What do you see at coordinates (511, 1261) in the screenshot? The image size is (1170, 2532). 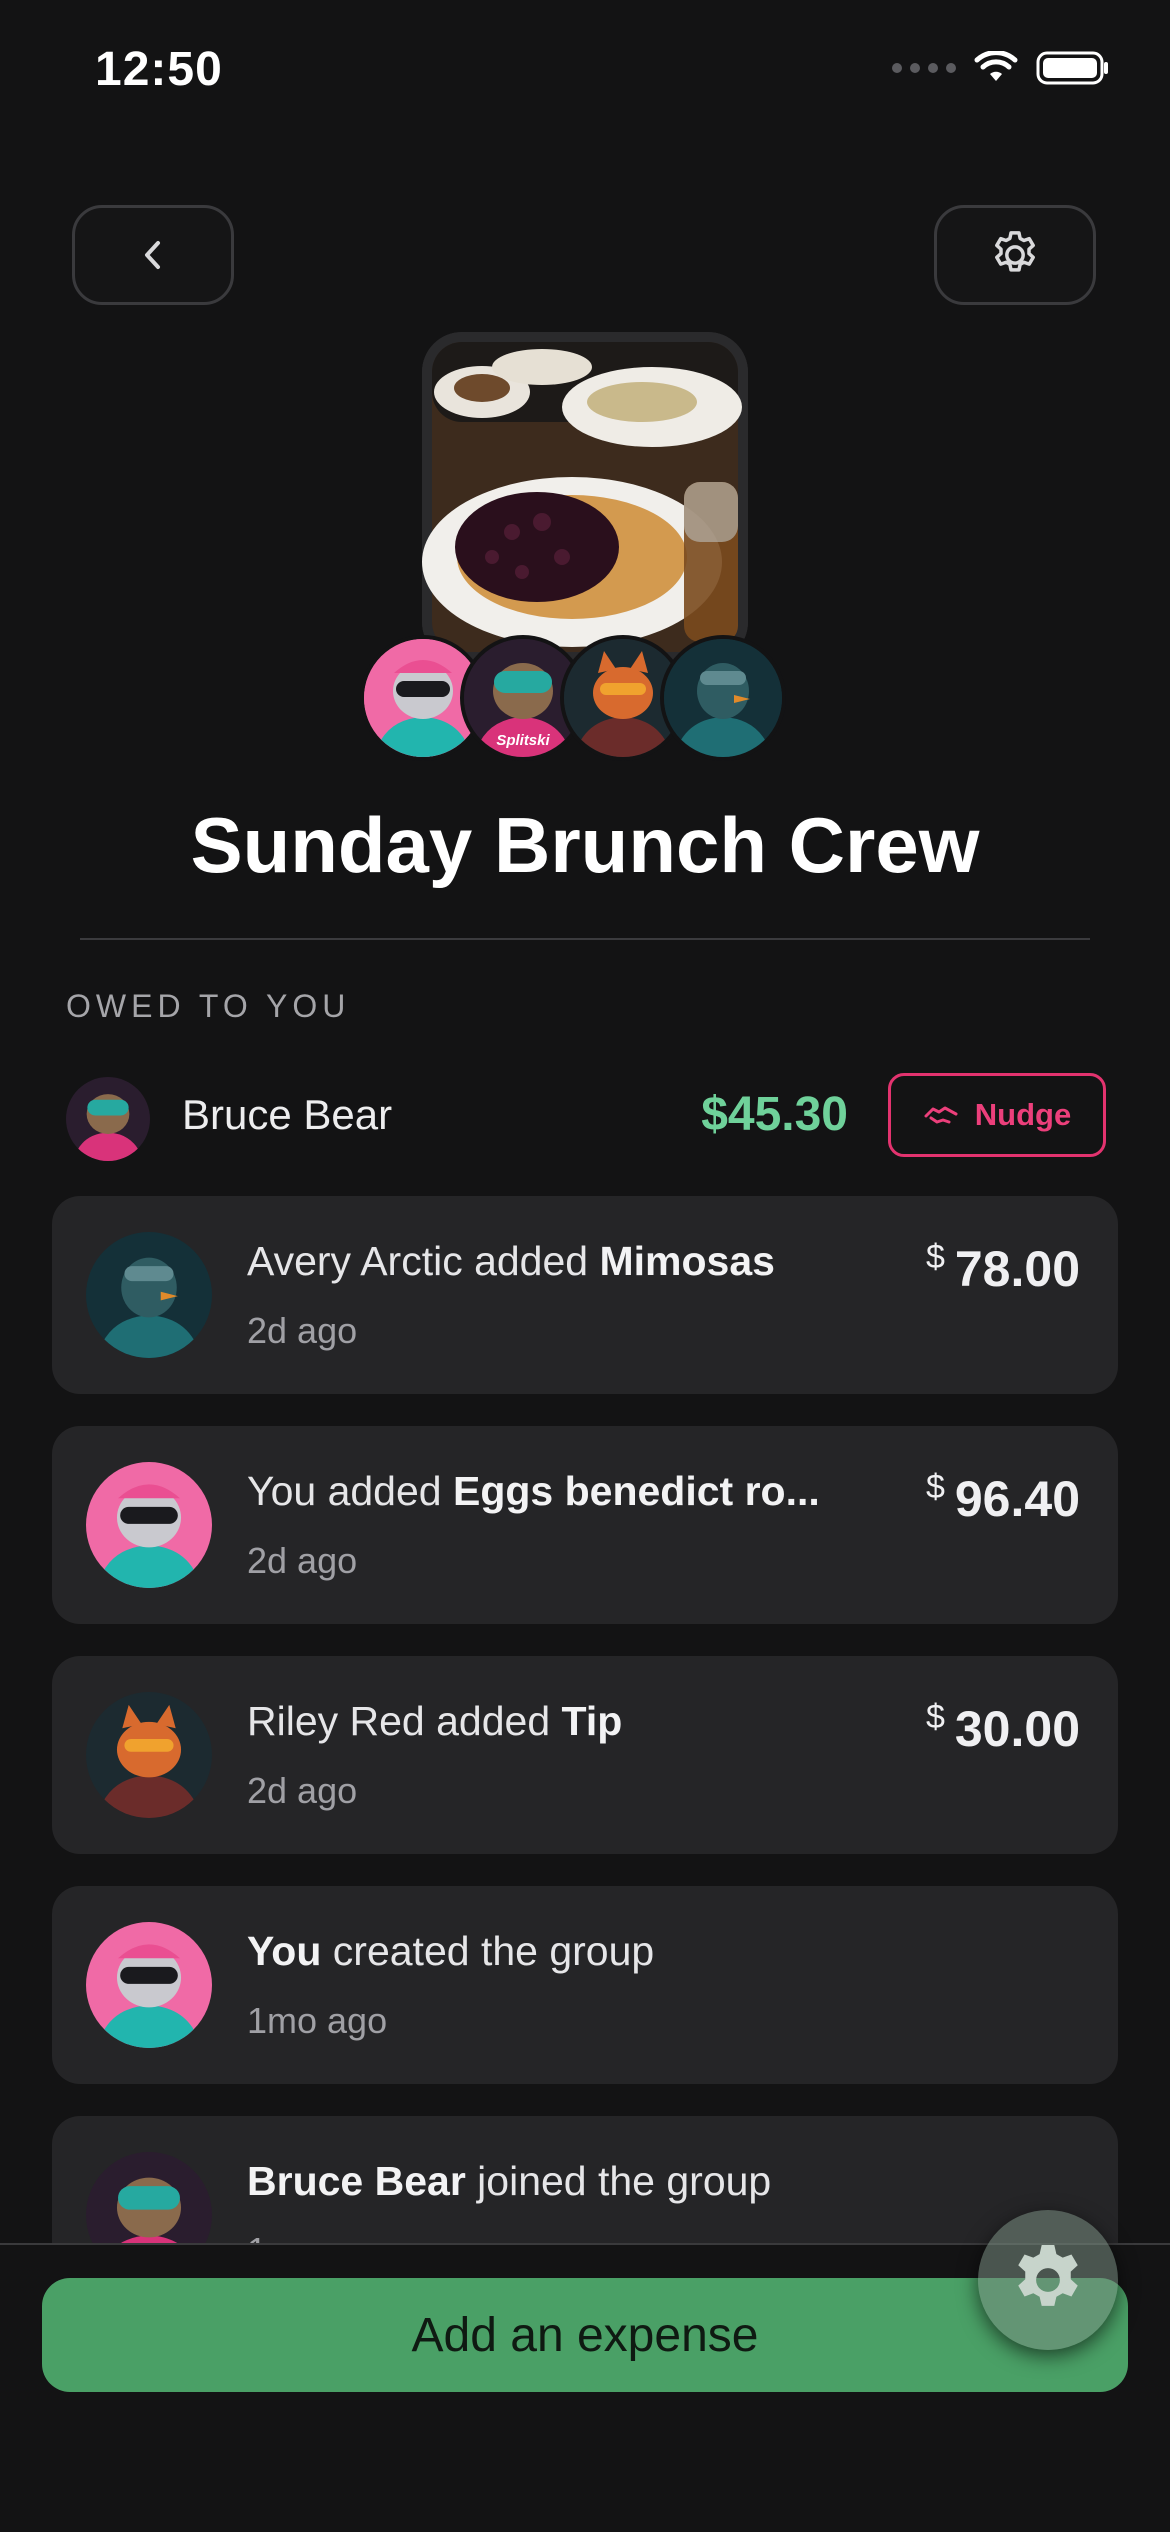 I see `activity-text: Avery Arctic added Mimosas` at bounding box center [511, 1261].